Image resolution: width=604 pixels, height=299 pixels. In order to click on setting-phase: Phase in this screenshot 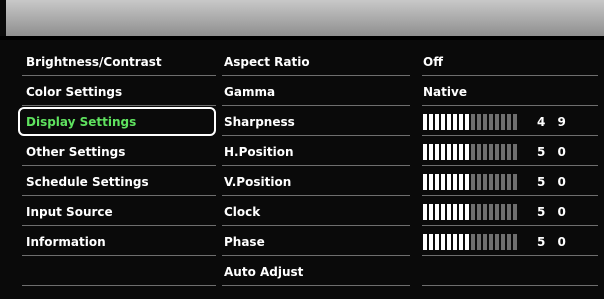, I will do `click(314, 242)`.